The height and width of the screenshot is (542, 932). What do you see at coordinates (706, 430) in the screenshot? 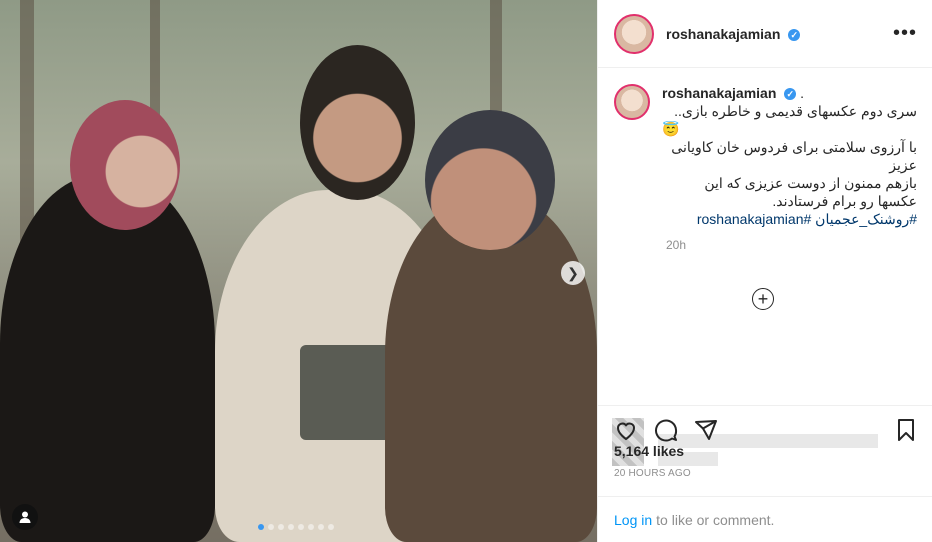
I see `share-icon` at bounding box center [706, 430].